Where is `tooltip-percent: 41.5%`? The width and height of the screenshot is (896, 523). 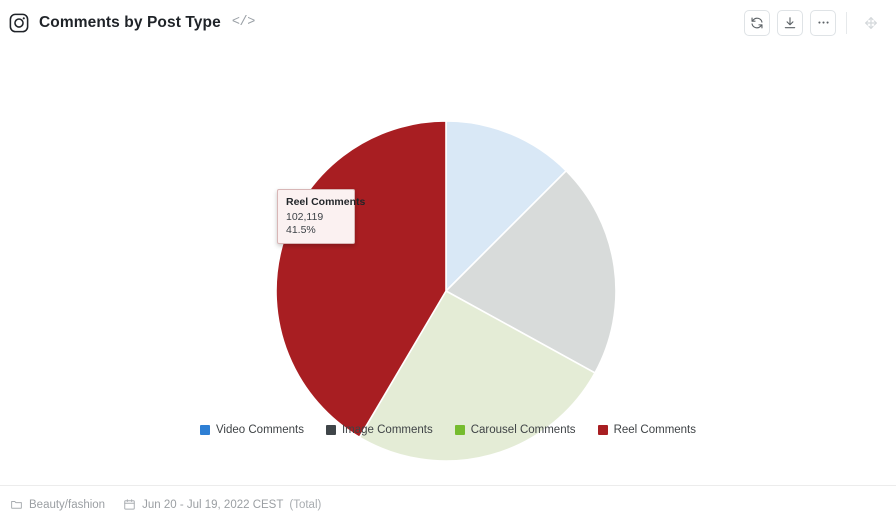
tooltip-percent: 41.5% is located at coordinates (301, 229).